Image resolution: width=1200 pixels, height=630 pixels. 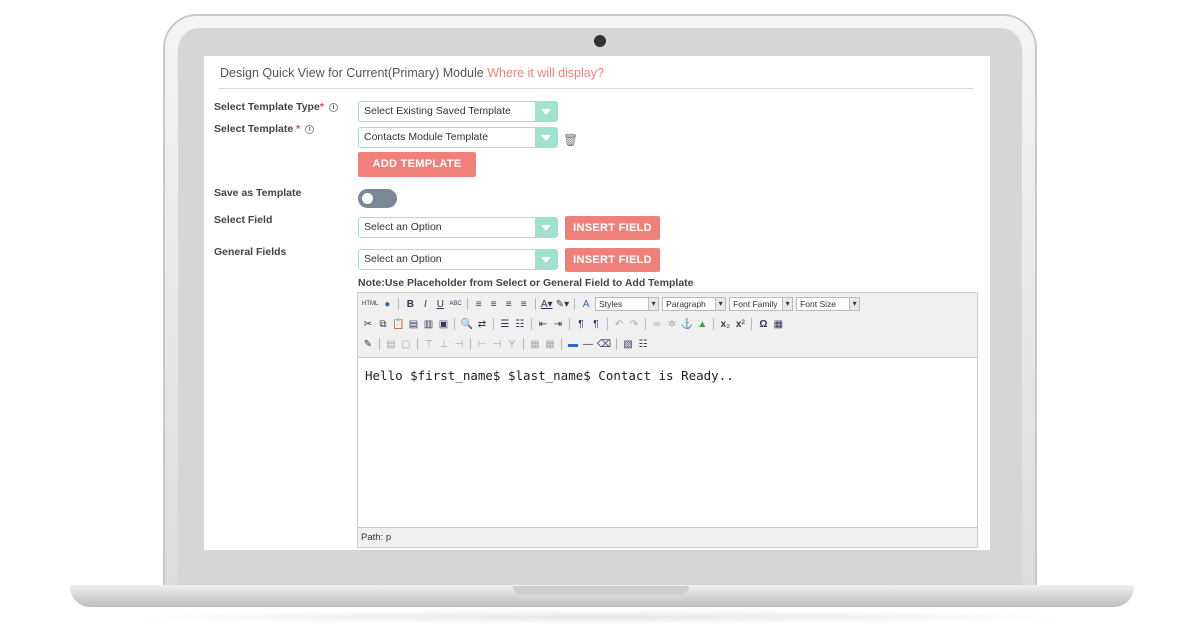 I want to click on text-color-icon: A▾, so click(x=547, y=304).